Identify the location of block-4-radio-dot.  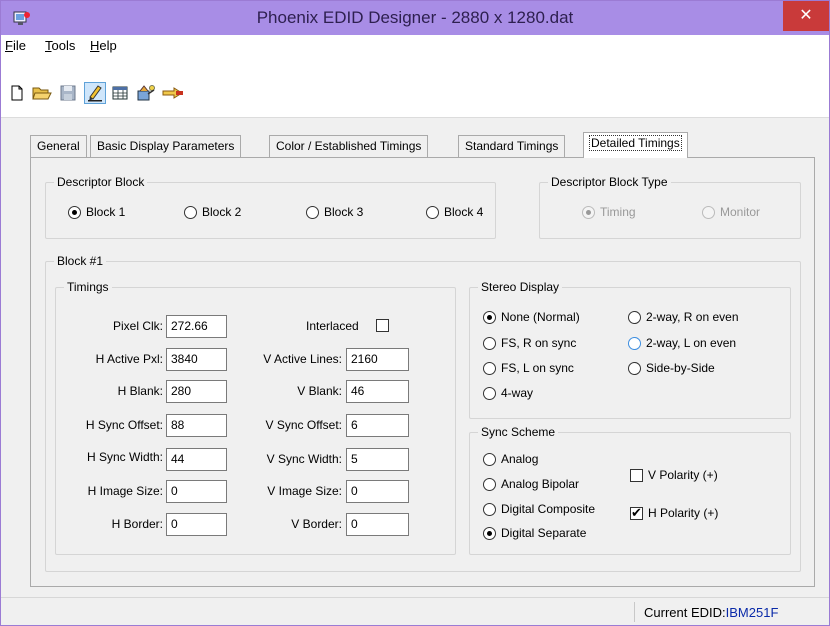
(432, 212).